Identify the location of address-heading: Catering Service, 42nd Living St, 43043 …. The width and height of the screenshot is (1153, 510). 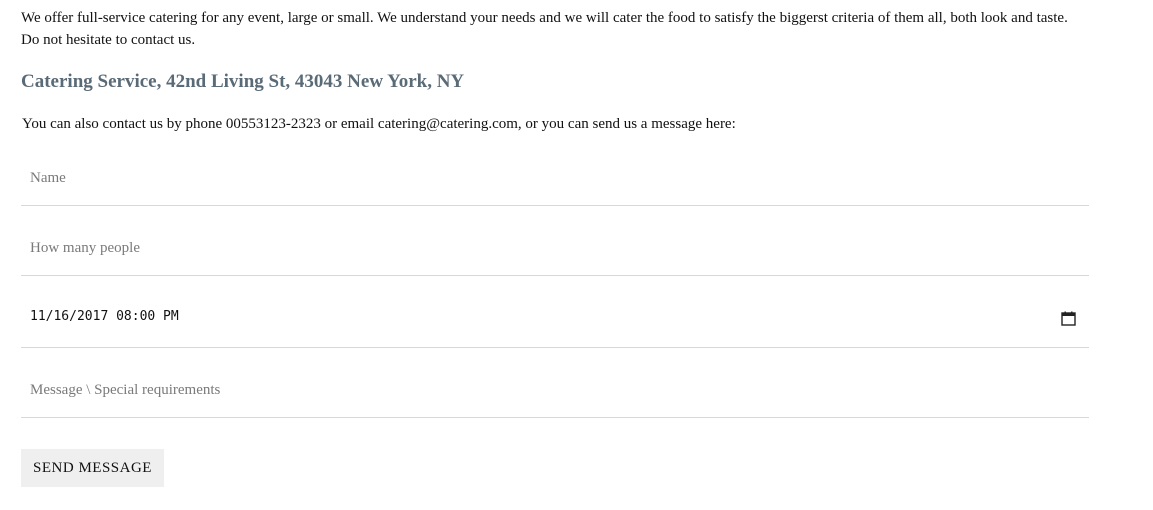
(243, 81).